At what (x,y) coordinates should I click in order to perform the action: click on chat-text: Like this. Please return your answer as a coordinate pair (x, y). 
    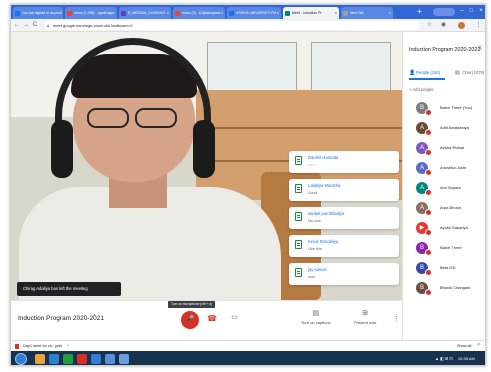
    Looking at the image, I should click on (315, 249).